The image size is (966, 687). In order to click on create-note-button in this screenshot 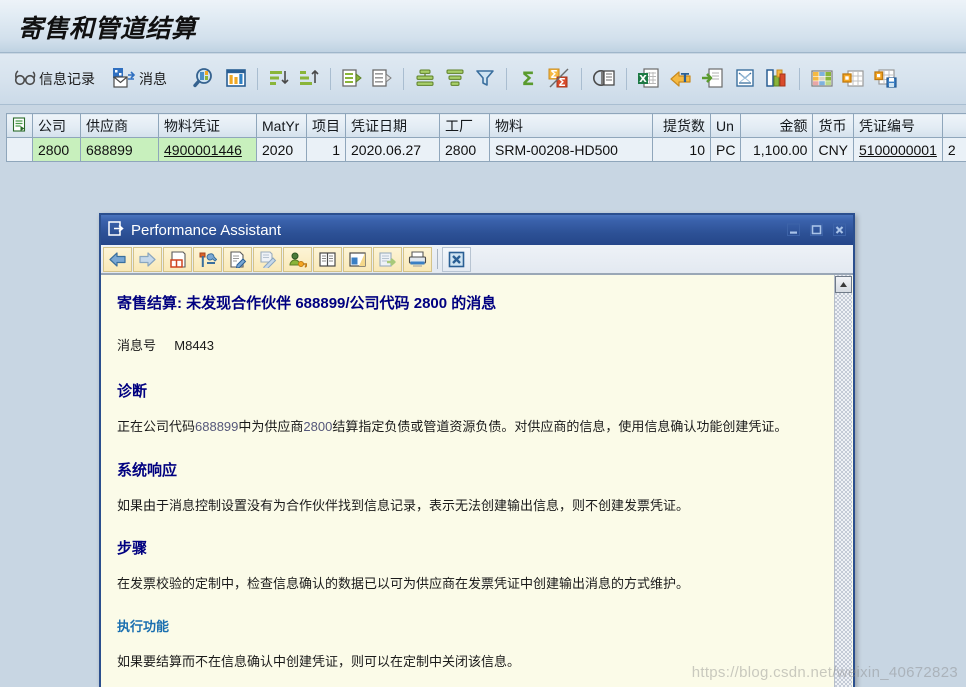, I will do `click(267, 259)`.